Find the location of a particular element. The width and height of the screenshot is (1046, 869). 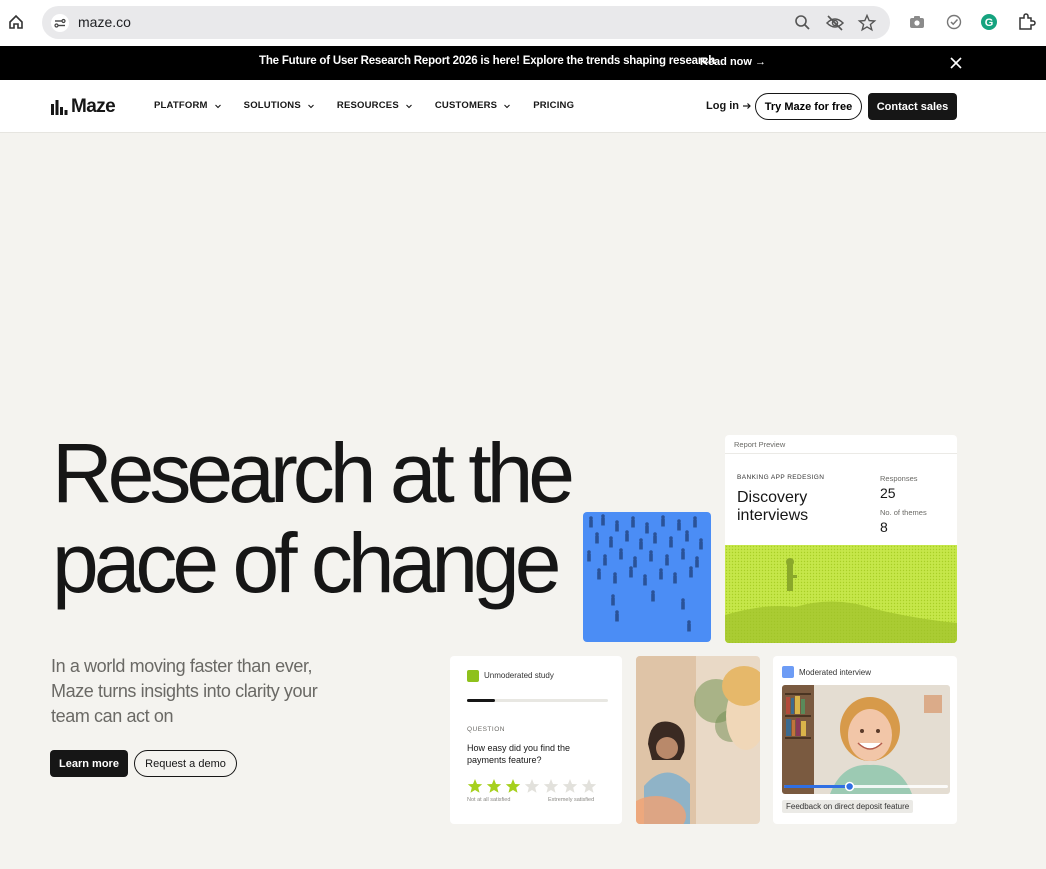

report-title: Discovery interviews is located at coordinates (773, 506).